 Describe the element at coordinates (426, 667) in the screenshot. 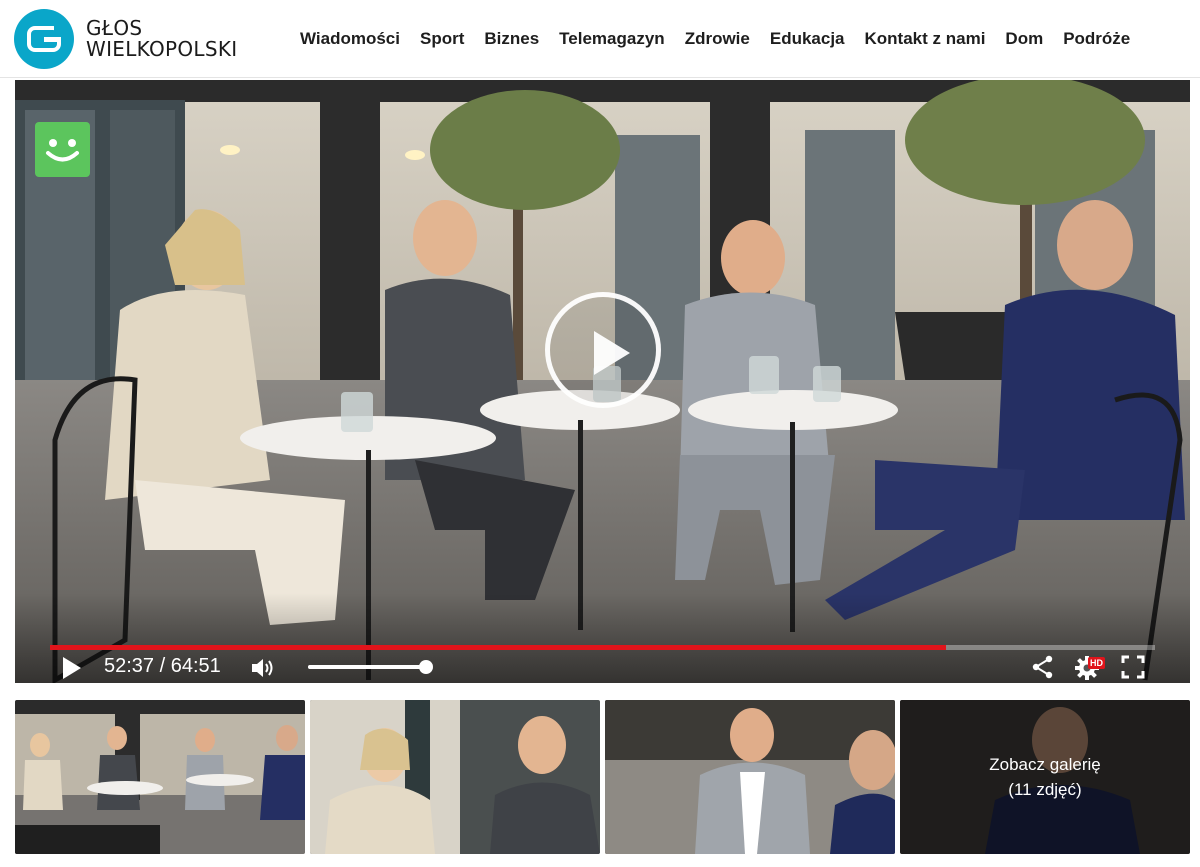

I see `volume-knob` at that location.